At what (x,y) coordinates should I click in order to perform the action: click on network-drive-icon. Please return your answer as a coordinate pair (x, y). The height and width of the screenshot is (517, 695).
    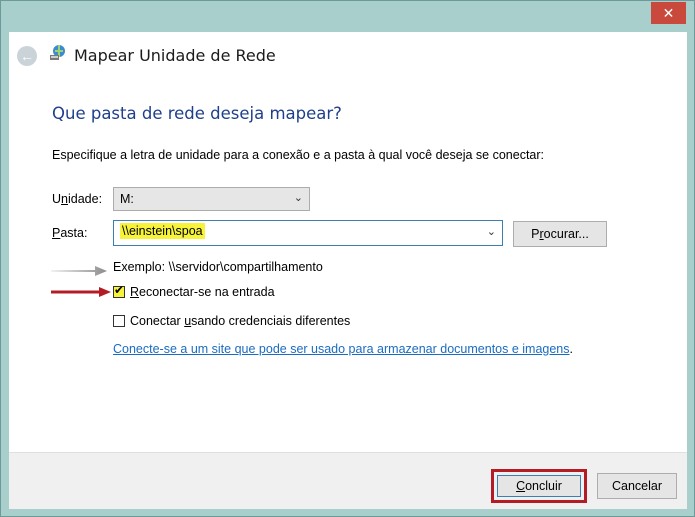
    Looking at the image, I should click on (57, 52).